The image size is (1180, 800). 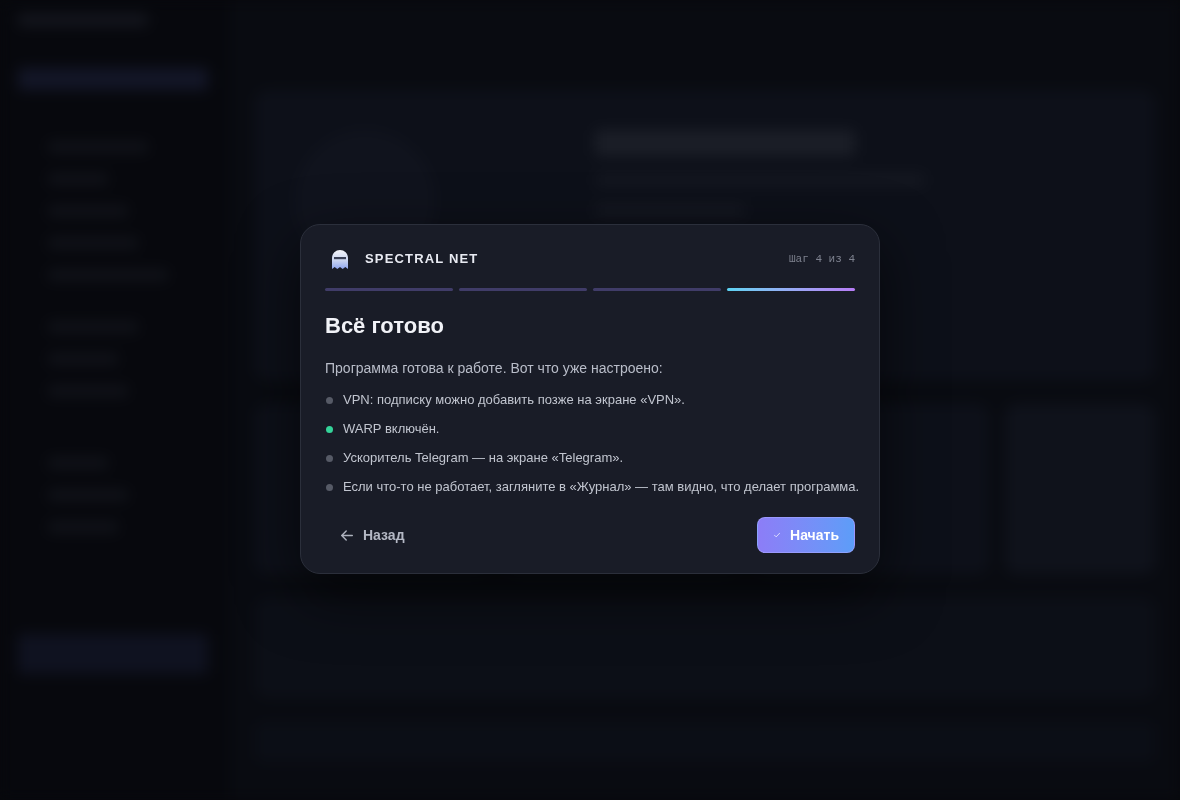 I want to click on checklist-item-text: Ускоритель Telegram — на экране «Telegram»., so click(x=483, y=458).